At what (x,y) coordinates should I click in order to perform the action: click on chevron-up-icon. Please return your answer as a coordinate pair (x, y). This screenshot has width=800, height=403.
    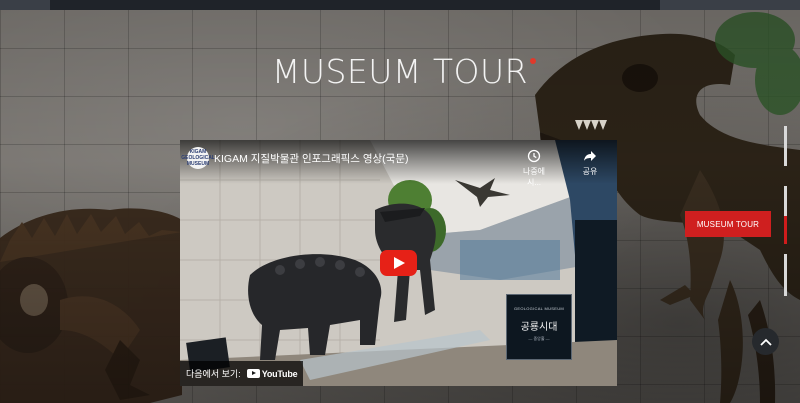
    Looking at the image, I should click on (765, 342).